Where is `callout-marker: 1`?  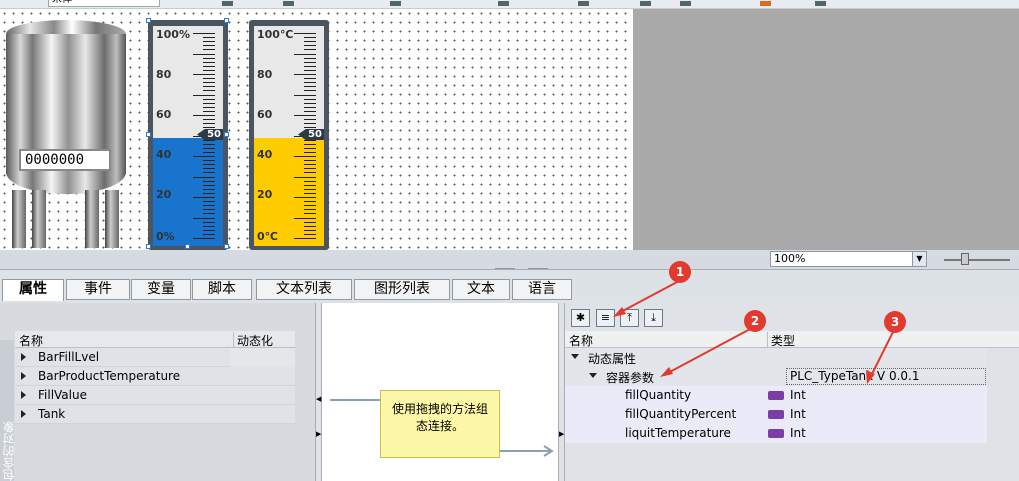
callout-marker: 1 is located at coordinates (680, 272).